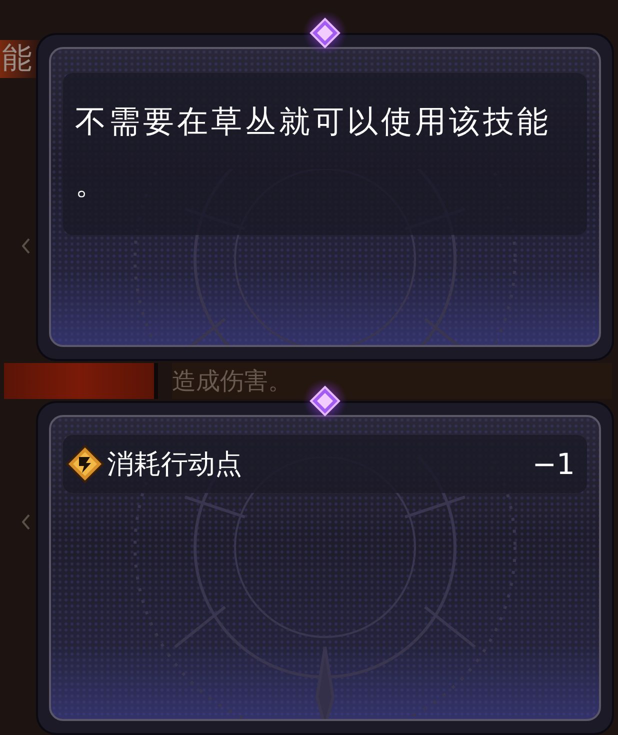 The image size is (618, 735). Describe the element at coordinates (20, 59) in the screenshot. I see `side-label: 能` at that location.